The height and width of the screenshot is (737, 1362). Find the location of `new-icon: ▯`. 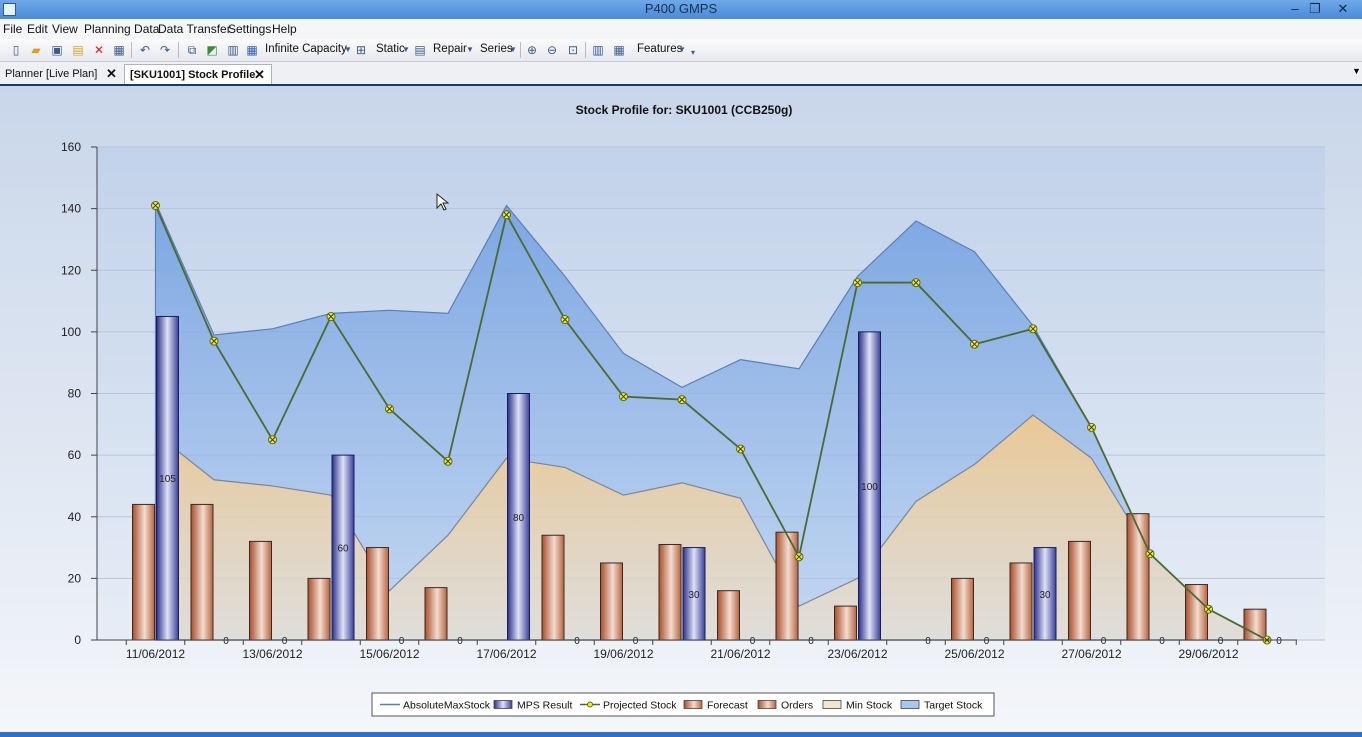

new-icon: ▯ is located at coordinates (16, 50).